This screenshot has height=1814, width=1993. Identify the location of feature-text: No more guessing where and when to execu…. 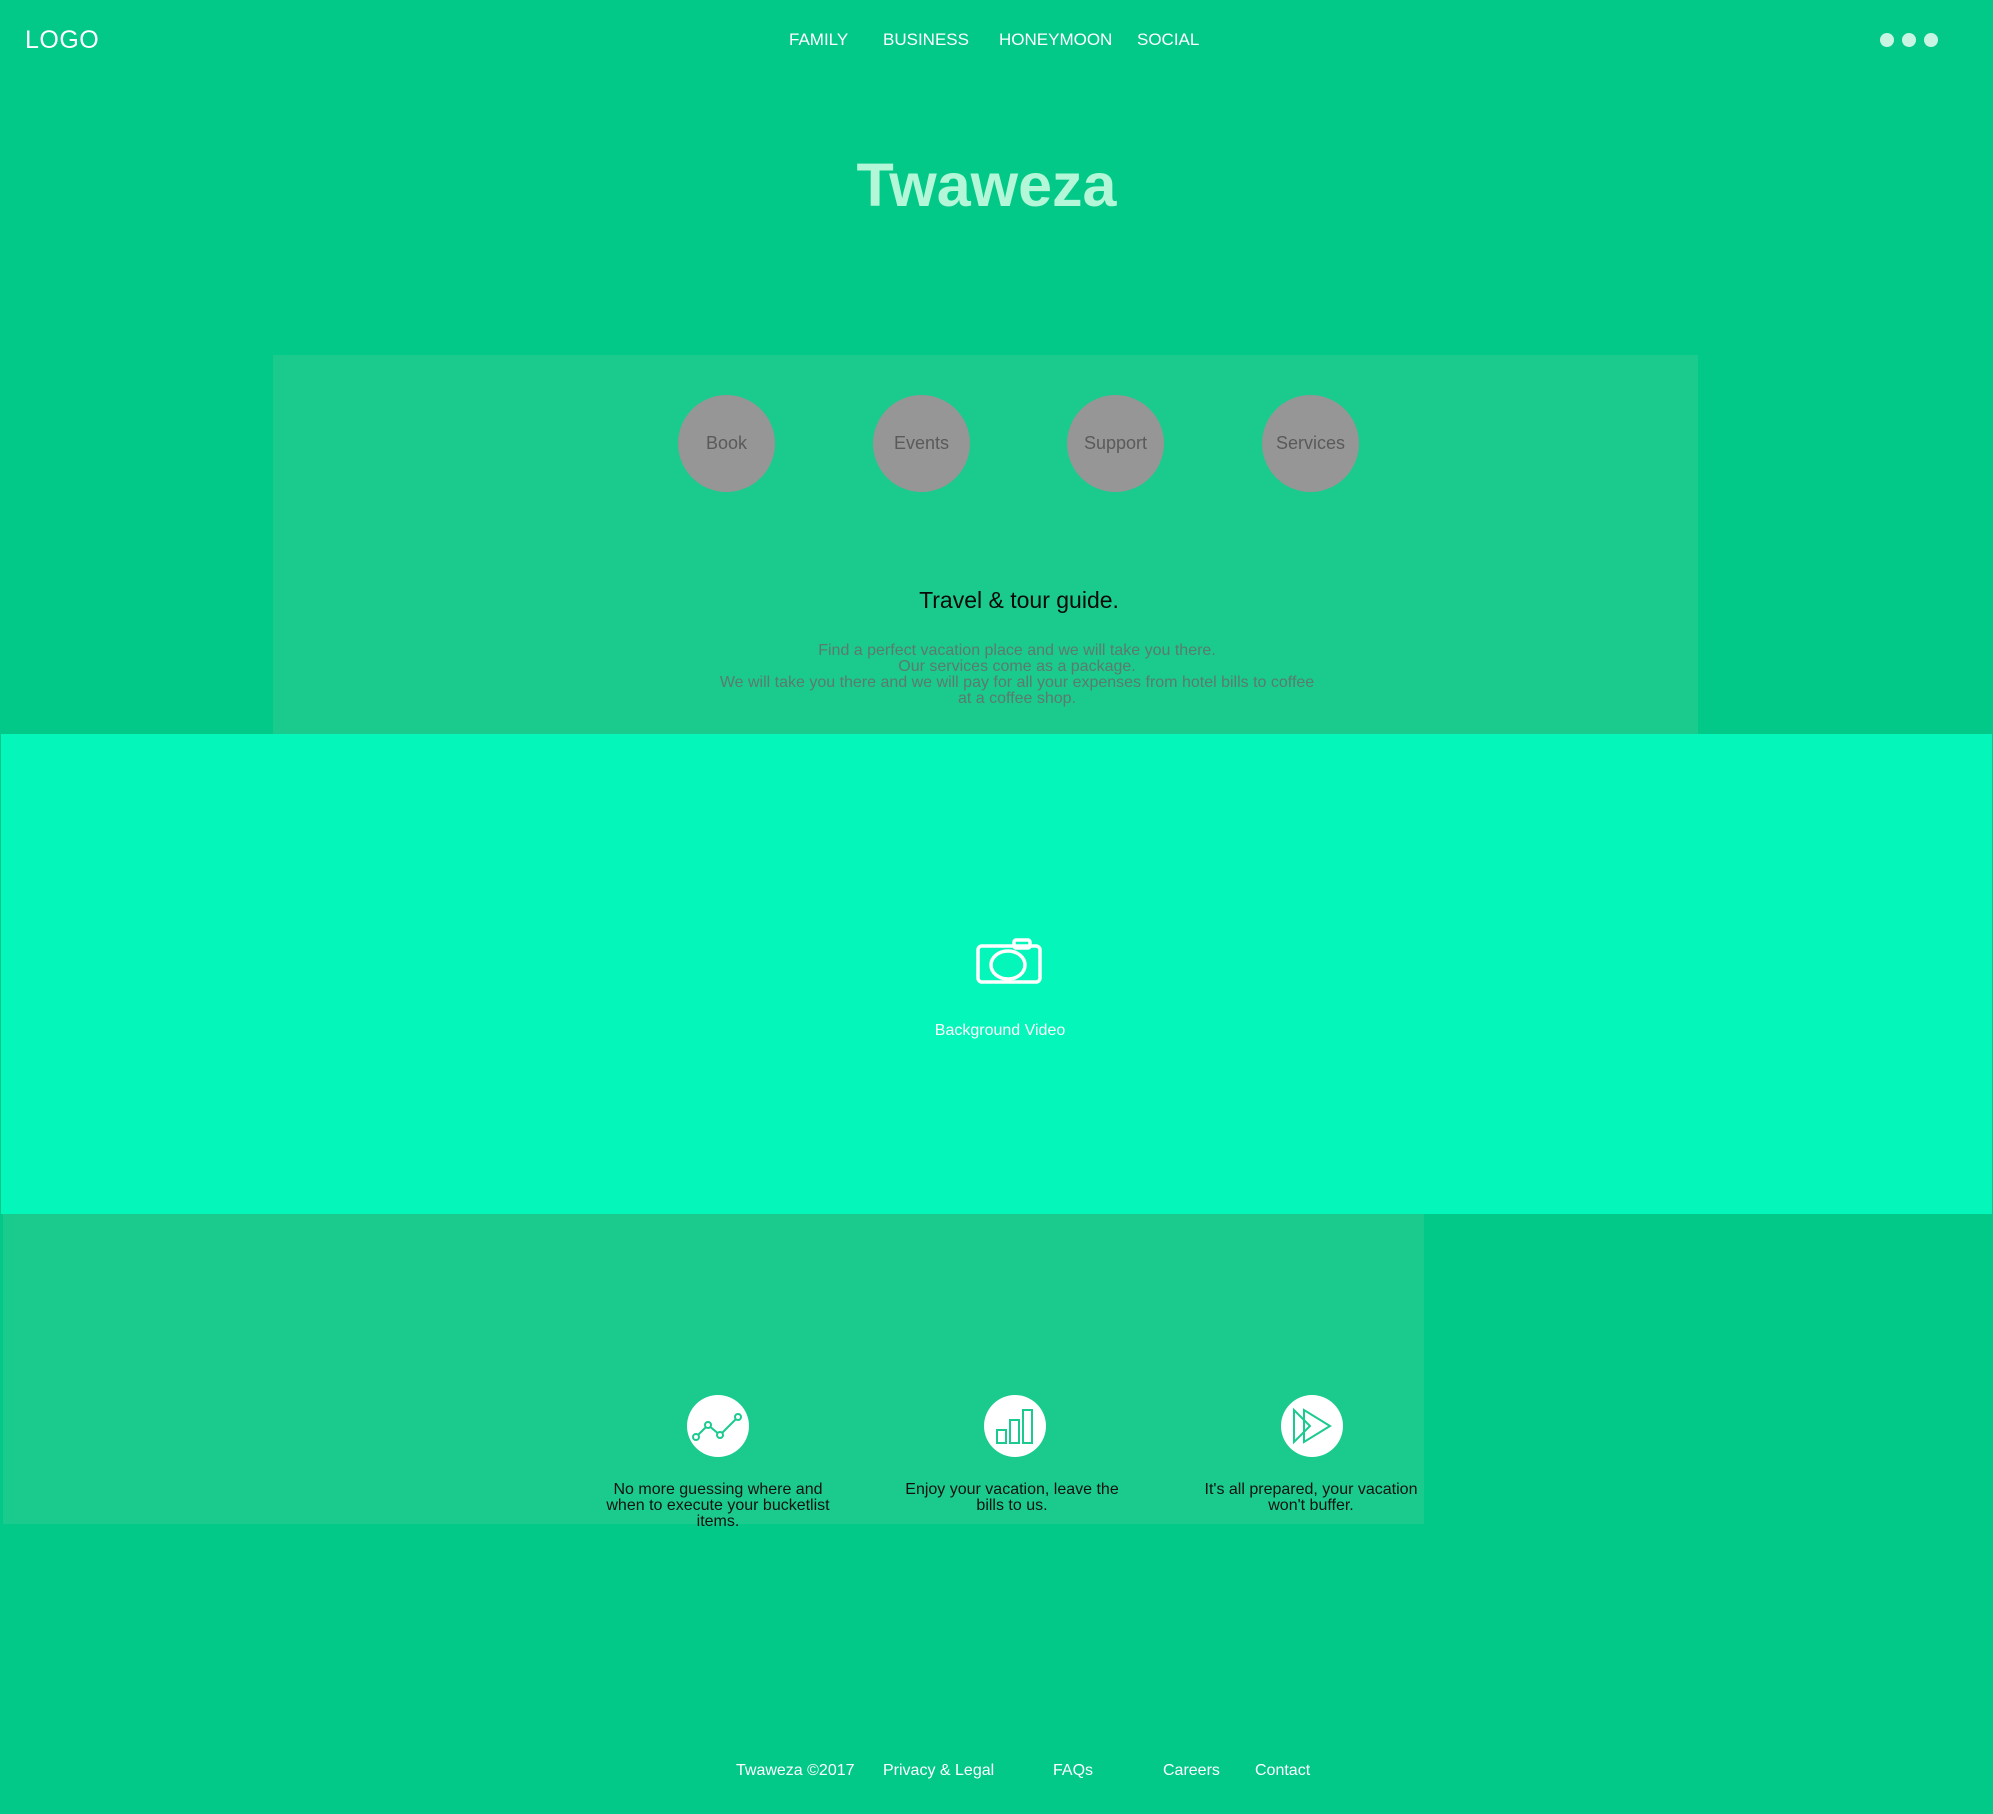
(718, 1505).